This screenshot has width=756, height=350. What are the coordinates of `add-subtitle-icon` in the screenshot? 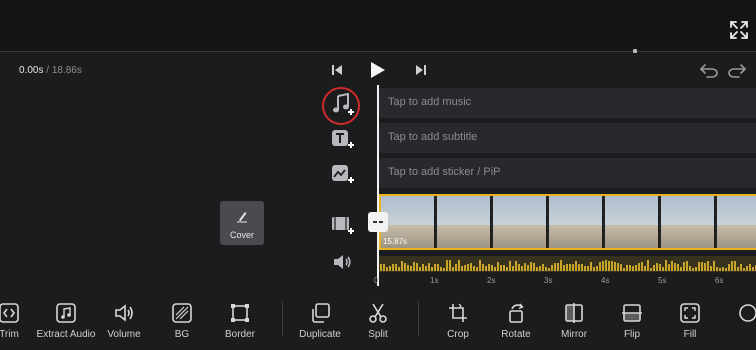 It's located at (343, 139).